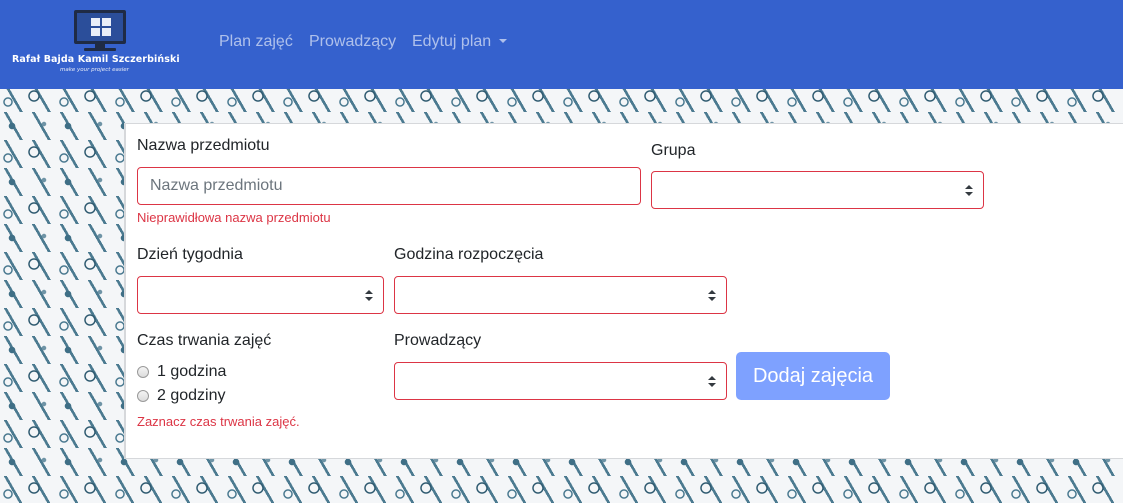  I want to click on brand-name: Rafał Bajda Kamil Szczerbiński, so click(96, 59).